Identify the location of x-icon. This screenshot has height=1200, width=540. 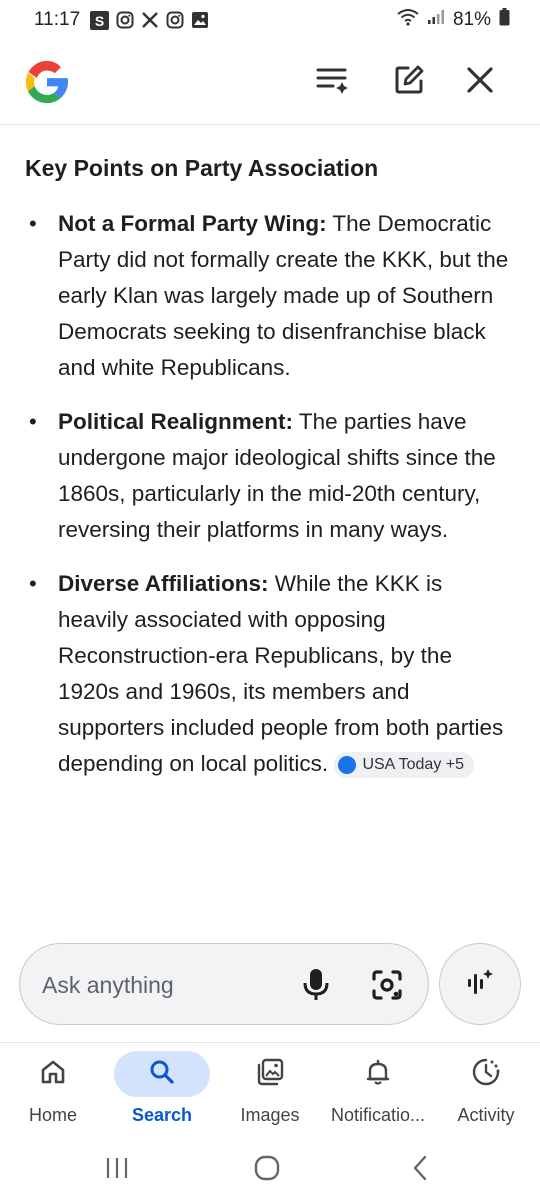
(149, 20).